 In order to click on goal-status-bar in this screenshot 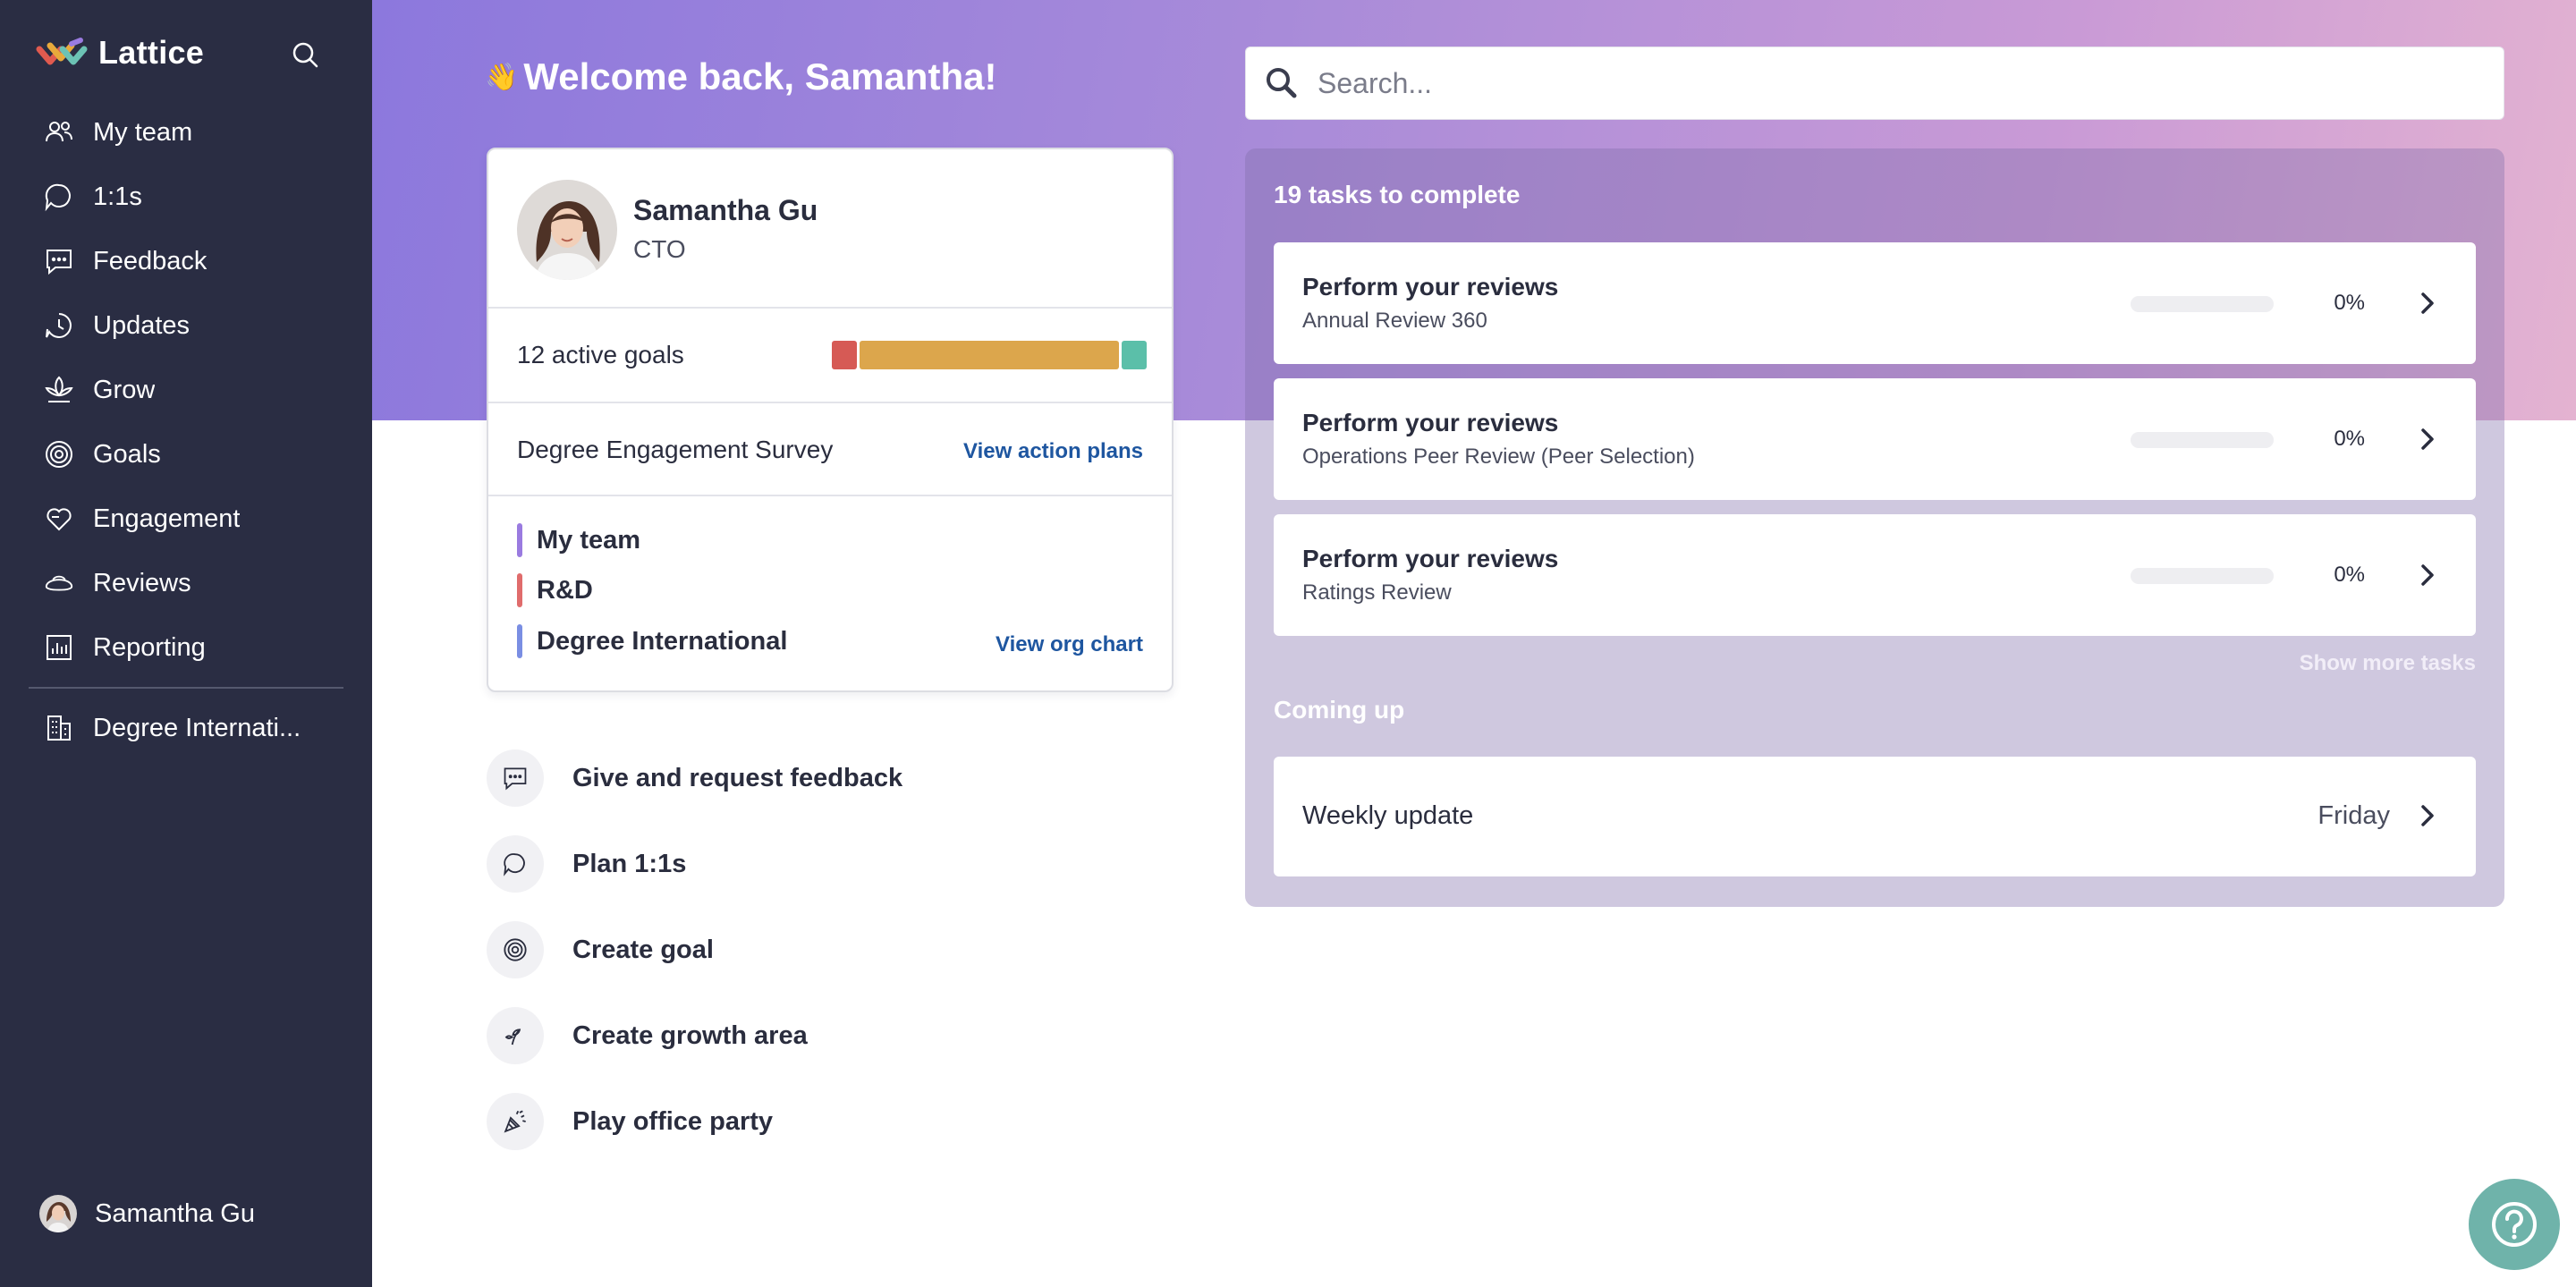, I will do `click(989, 355)`.